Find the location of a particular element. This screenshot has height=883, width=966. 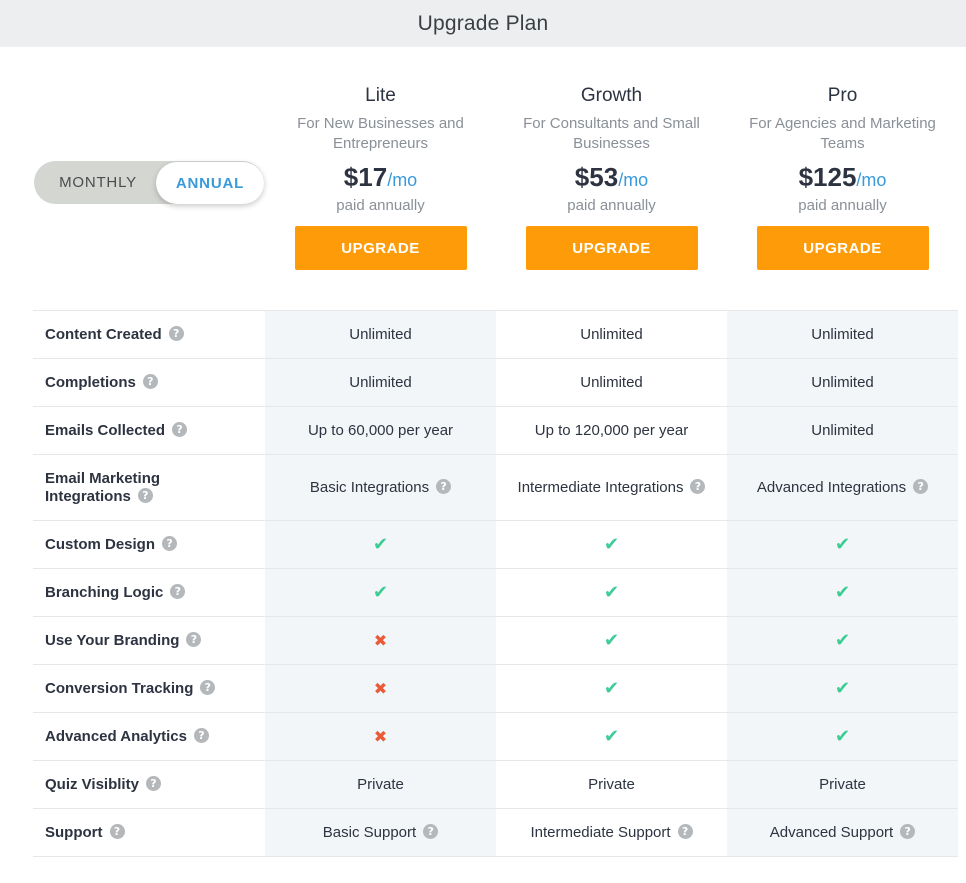

feature-label: Support? is located at coordinates (149, 832).